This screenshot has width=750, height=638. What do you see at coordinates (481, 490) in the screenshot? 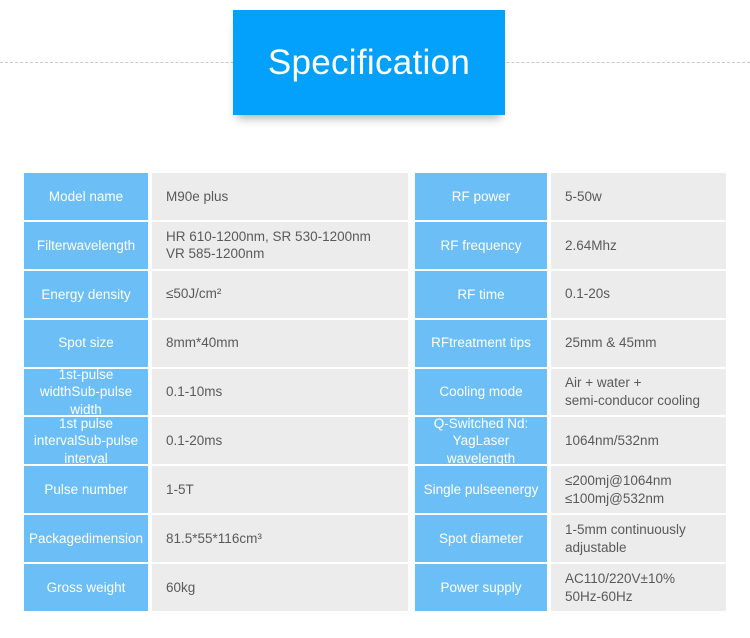
I see `spec-label-cell: Single pulseenergy` at bounding box center [481, 490].